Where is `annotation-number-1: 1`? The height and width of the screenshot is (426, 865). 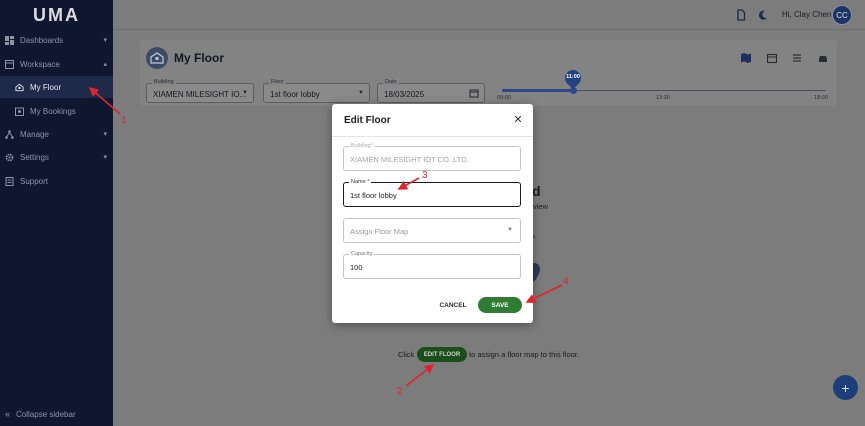 annotation-number-1: 1 is located at coordinates (124, 120).